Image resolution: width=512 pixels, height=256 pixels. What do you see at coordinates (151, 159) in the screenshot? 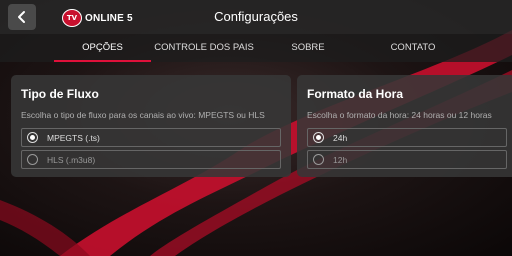
I see `option-hls: HLS (.m3u8)` at bounding box center [151, 159].